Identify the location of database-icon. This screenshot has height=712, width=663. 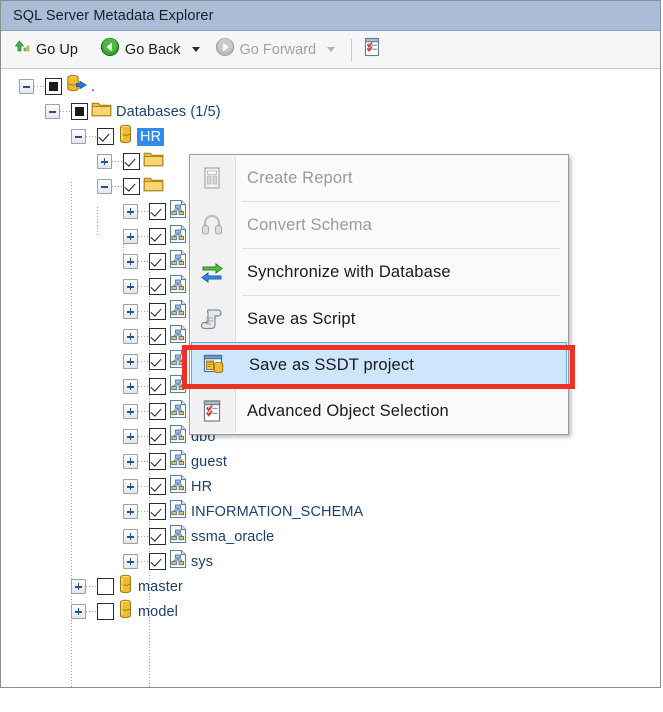
(125, 611).